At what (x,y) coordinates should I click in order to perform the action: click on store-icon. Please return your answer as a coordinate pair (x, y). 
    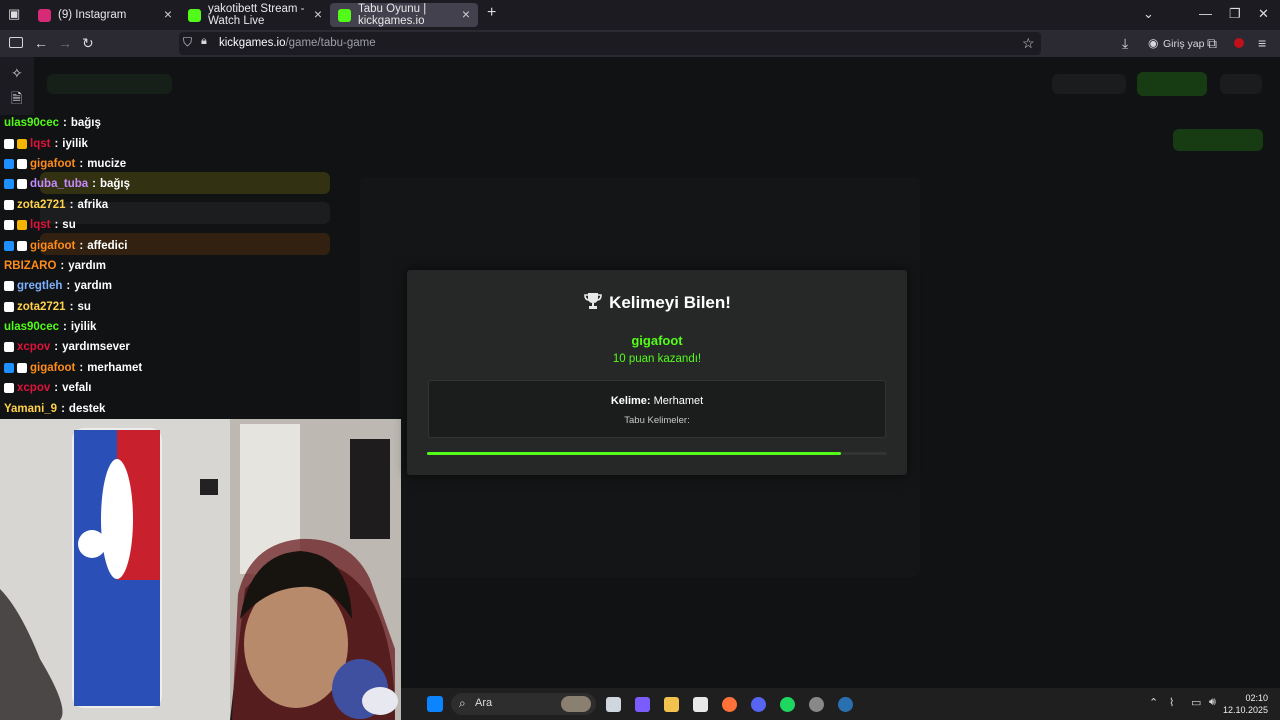
    Looking at the image, I should click on (700, 704).